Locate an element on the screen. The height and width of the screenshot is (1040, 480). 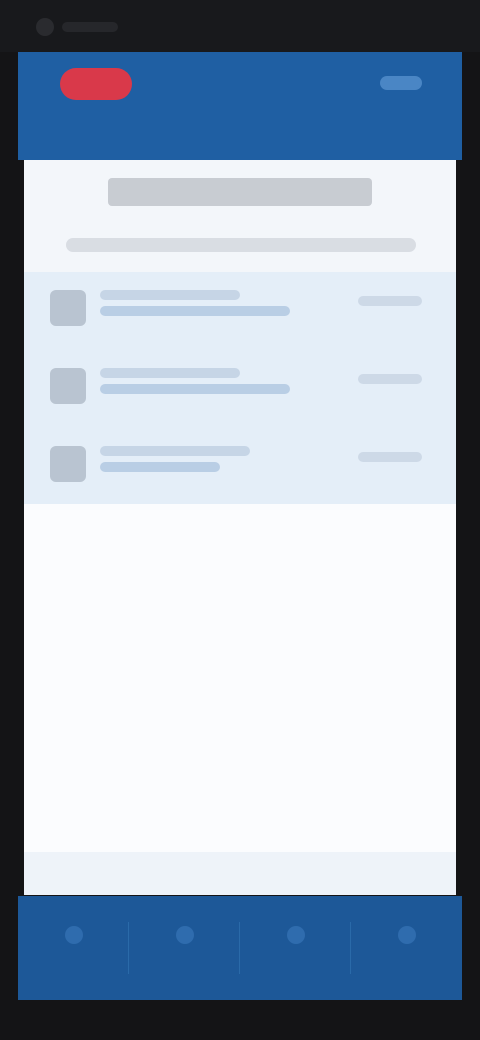
status-text-placeholder is located at coordinates (90, 27).